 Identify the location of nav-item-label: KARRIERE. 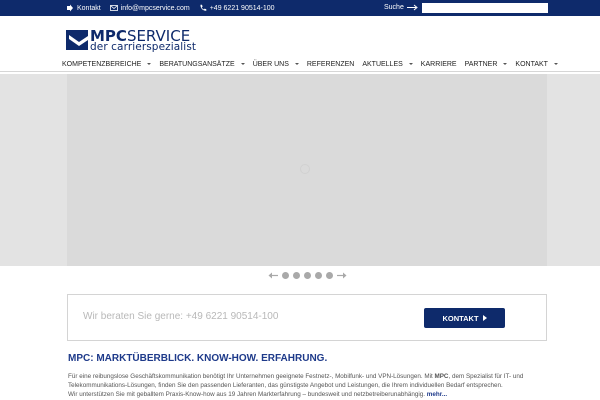
(438, 64).